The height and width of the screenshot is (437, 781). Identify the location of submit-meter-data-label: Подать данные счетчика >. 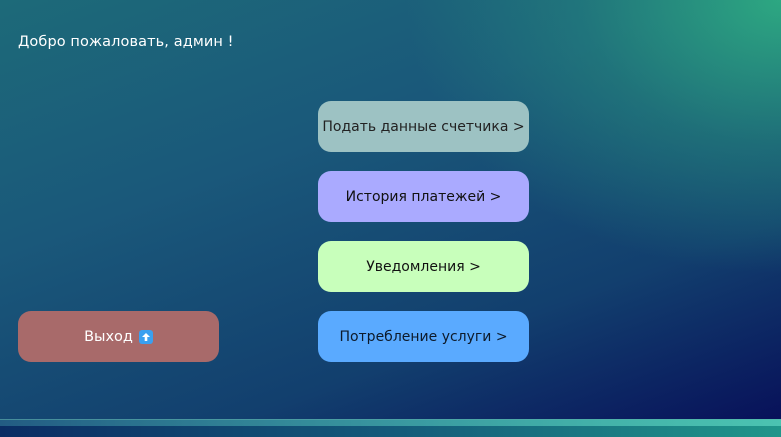
(423, 126).